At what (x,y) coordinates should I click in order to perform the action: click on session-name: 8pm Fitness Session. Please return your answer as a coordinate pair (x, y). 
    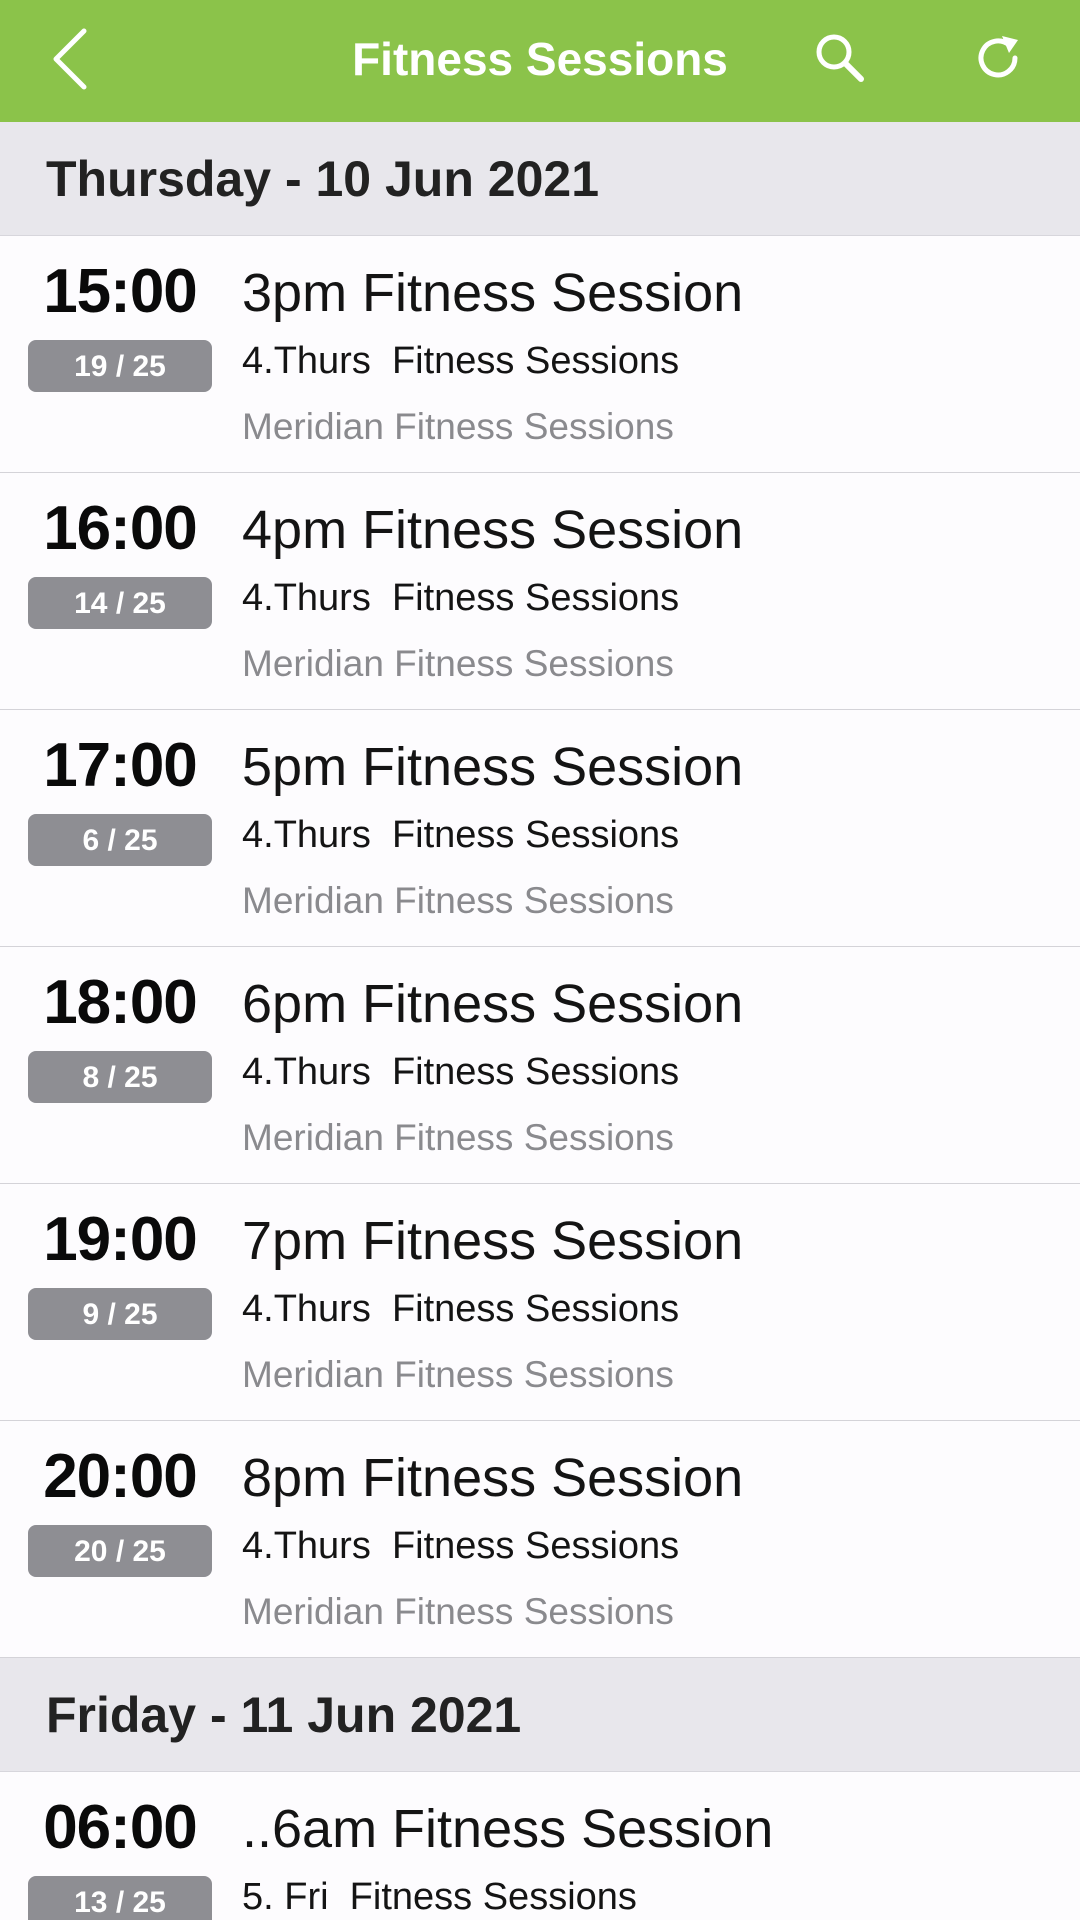
    Looking at the image, I should click on (493, 1478).